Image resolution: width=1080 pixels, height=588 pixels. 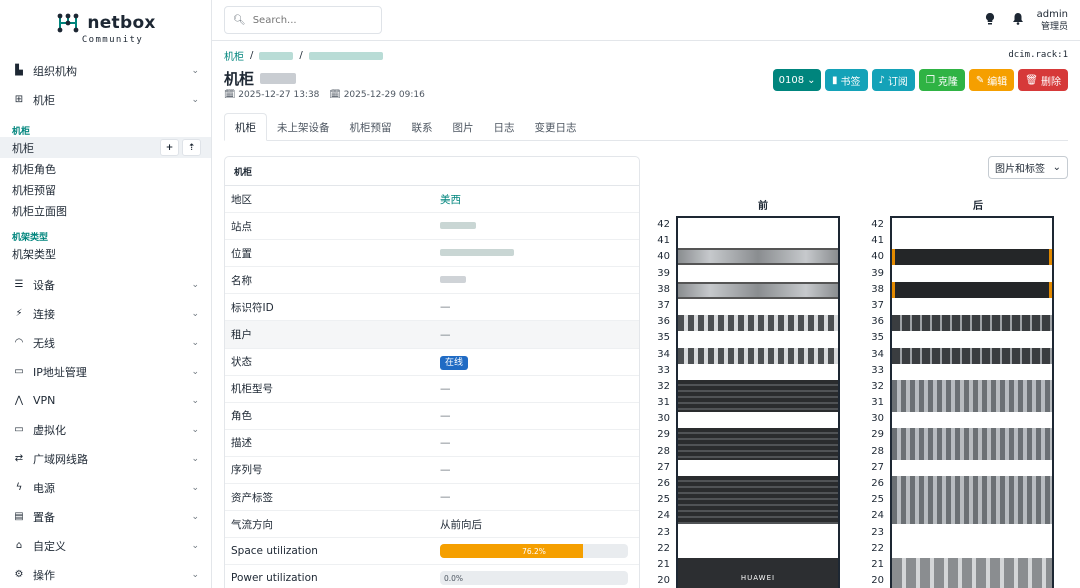 I want to click on rack-unit-number: 37, so click(x=663, y=305).